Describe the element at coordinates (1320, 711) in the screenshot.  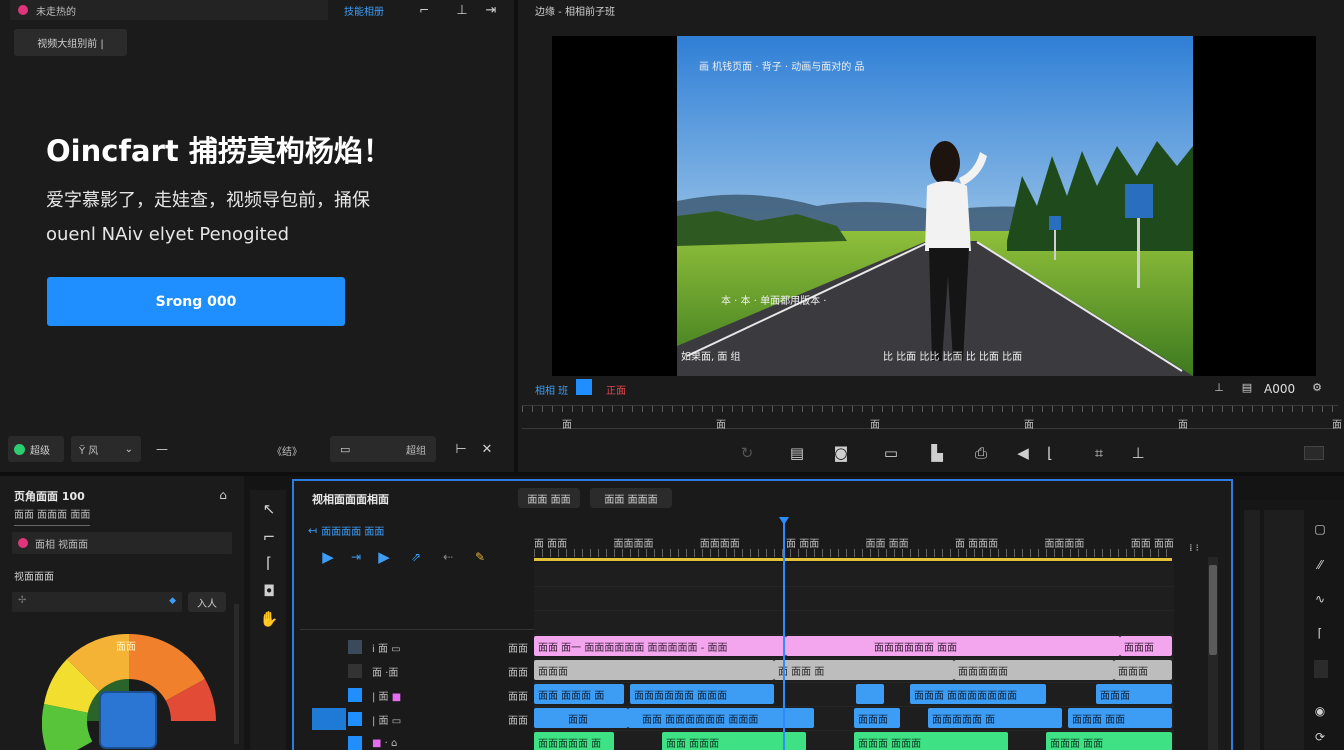
I see `disk-icon: ◉` at that location.